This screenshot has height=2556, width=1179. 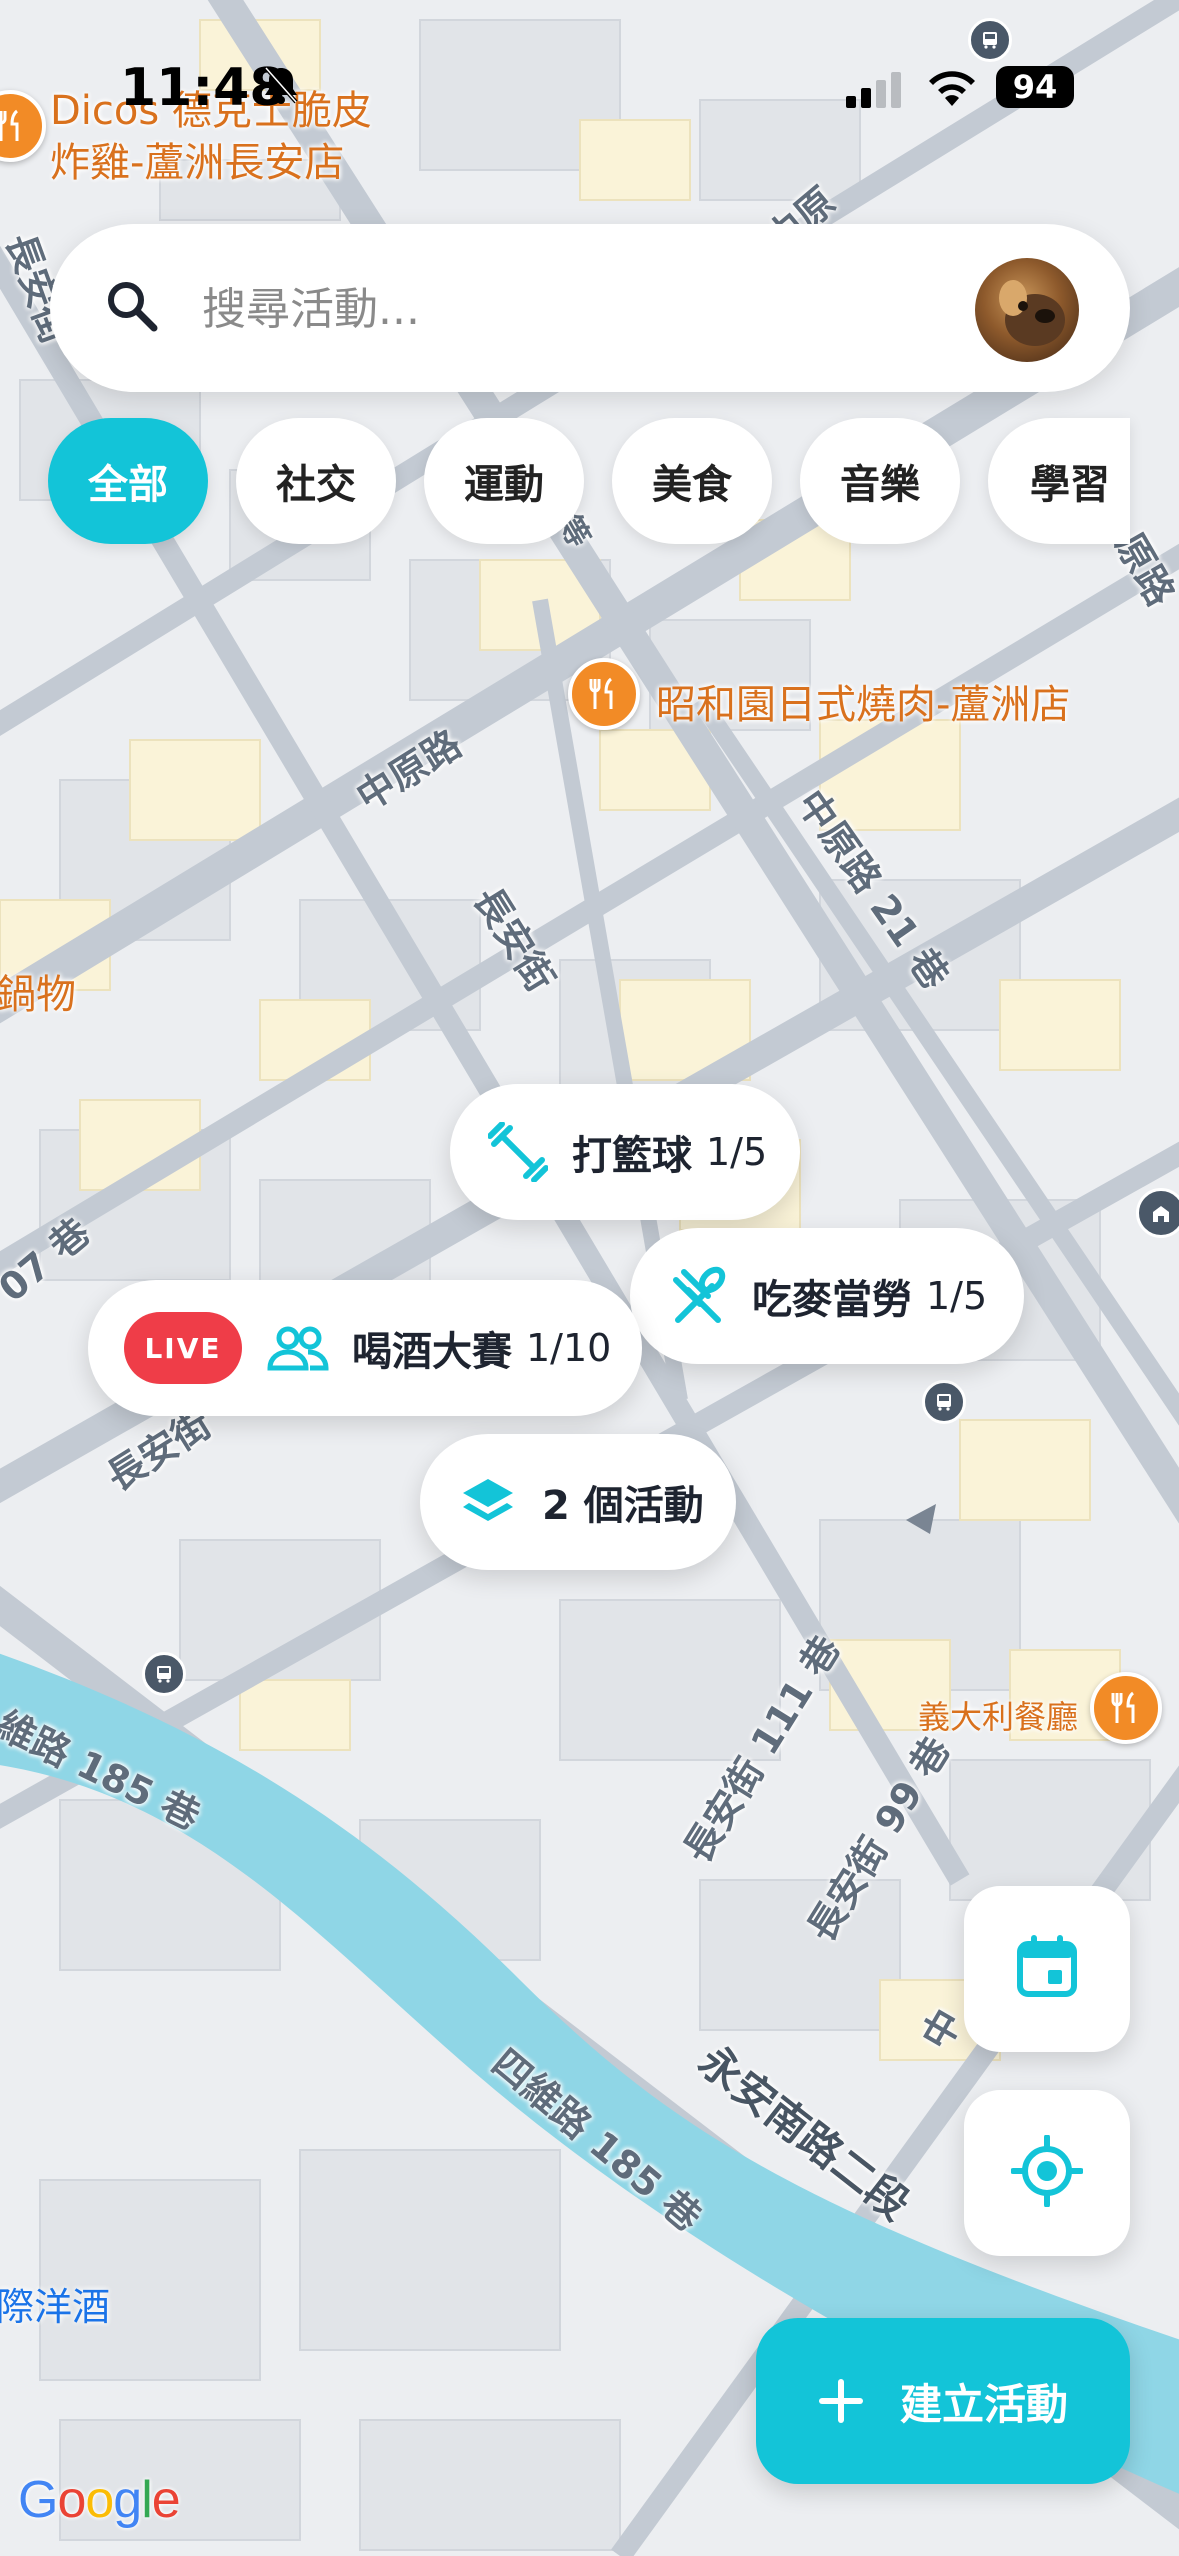 I want to click on activity-title: 喝酒大賽, so click(x=432, y=1352).